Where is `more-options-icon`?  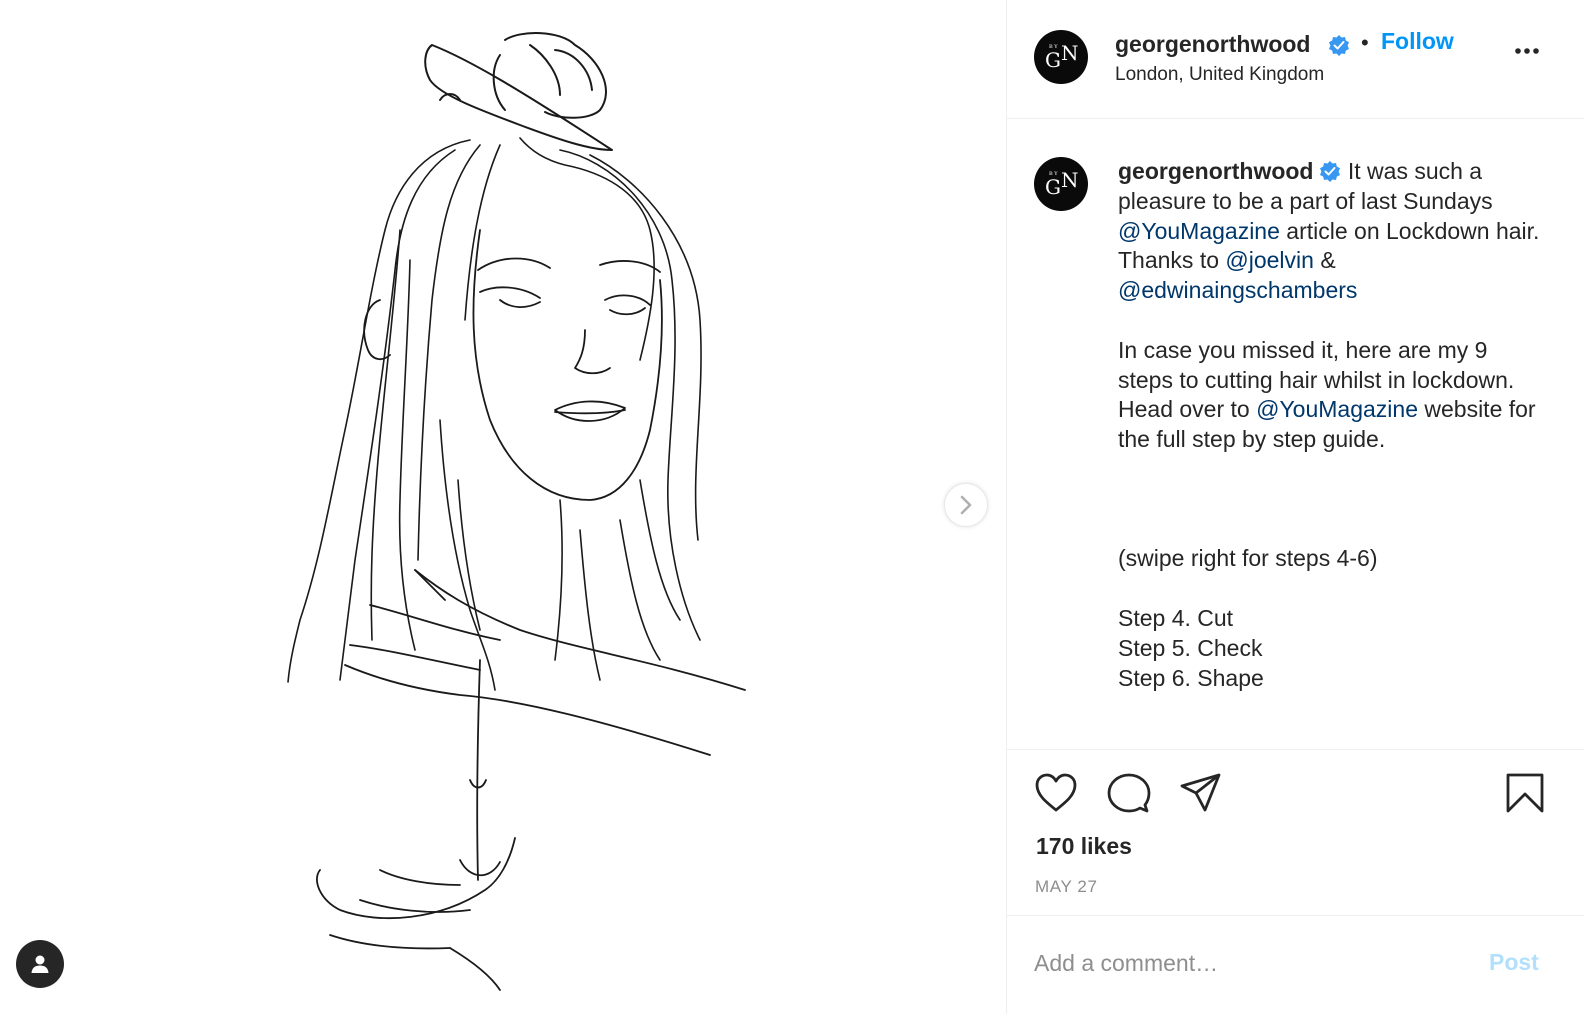 more-options-icon is located at coordinates (1527, 51).